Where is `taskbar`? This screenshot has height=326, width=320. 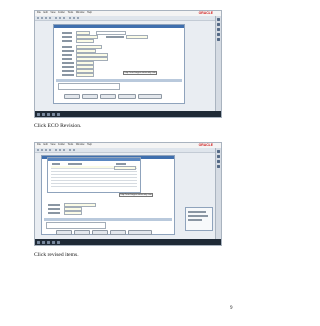
taskbar is located at coordinates (128, 114).